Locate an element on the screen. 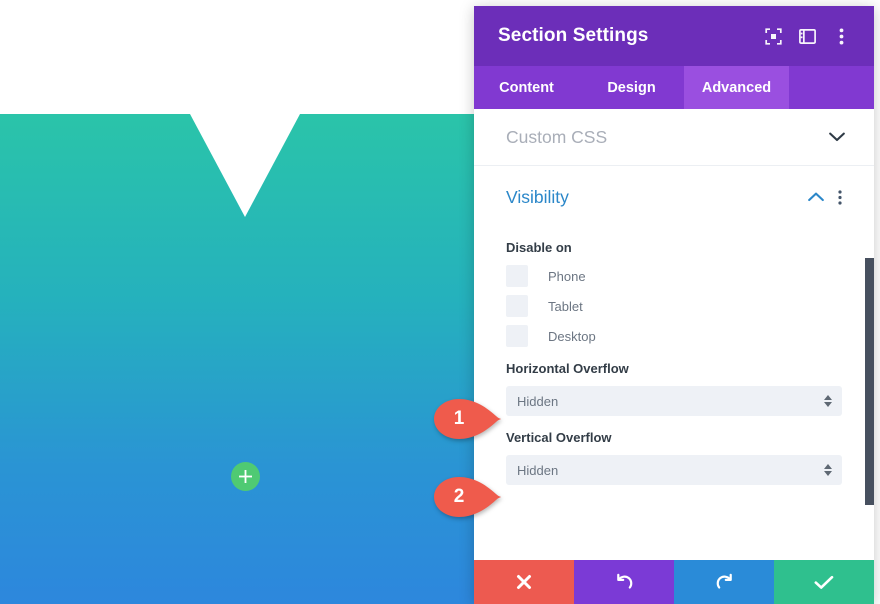 The image size is (880, 604). tab-advanced: Advanced is located at coordinates (736, 87).